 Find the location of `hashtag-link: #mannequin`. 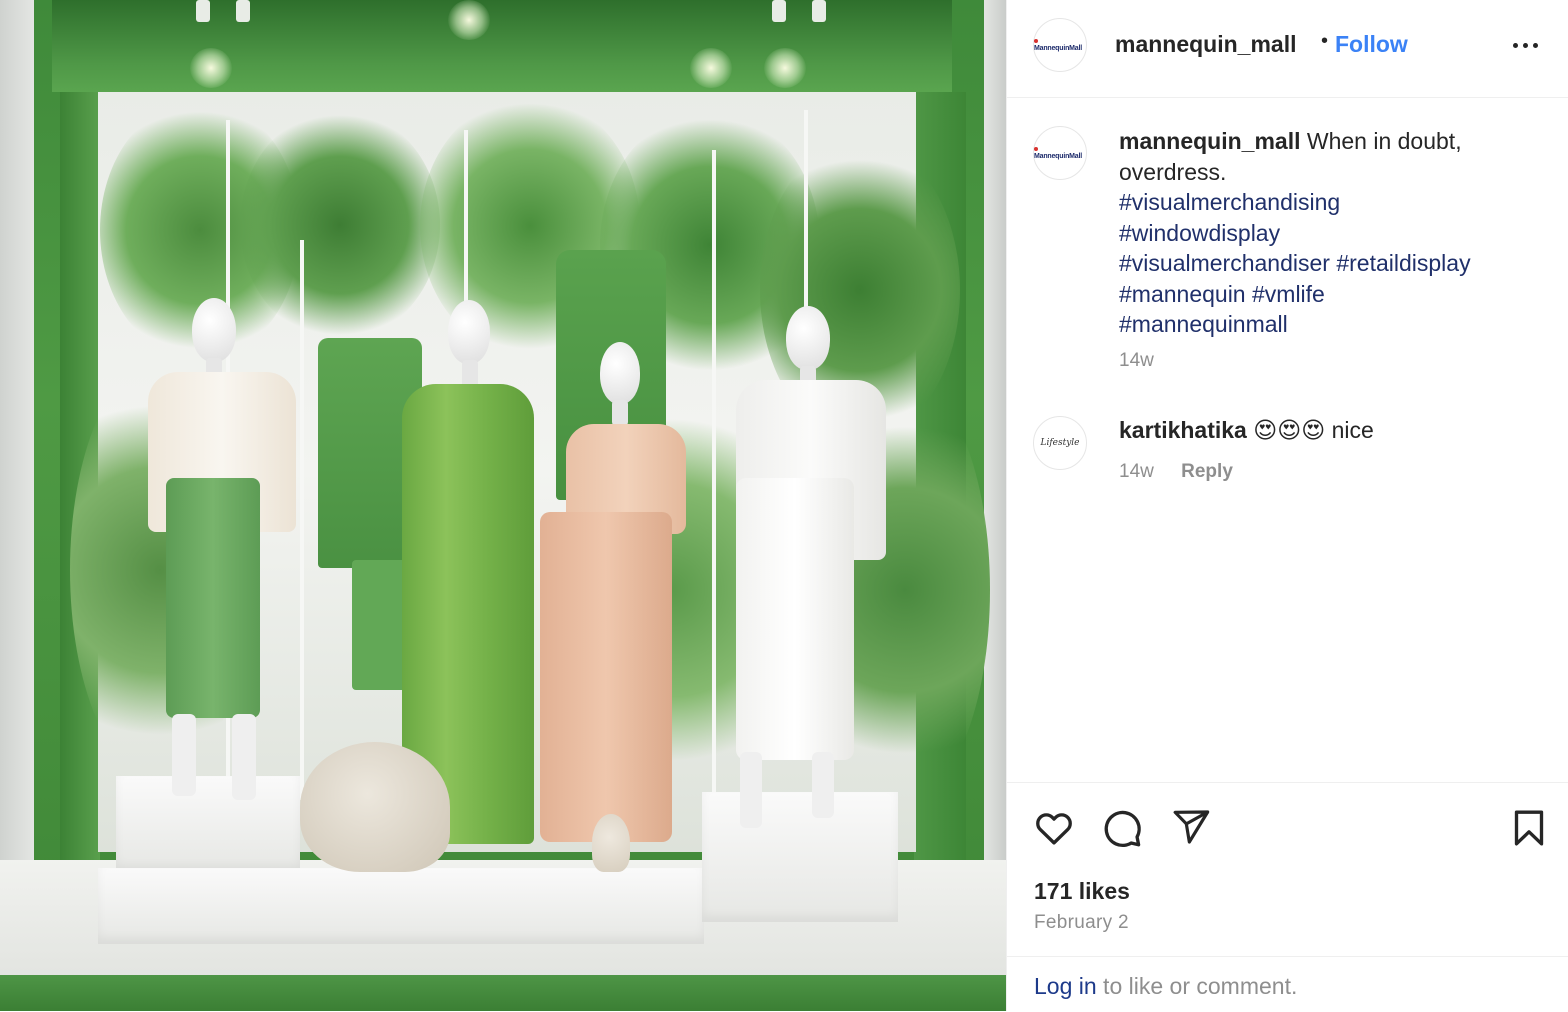

hashtag-link: #mannequin is located at coordinates (1182, 294).